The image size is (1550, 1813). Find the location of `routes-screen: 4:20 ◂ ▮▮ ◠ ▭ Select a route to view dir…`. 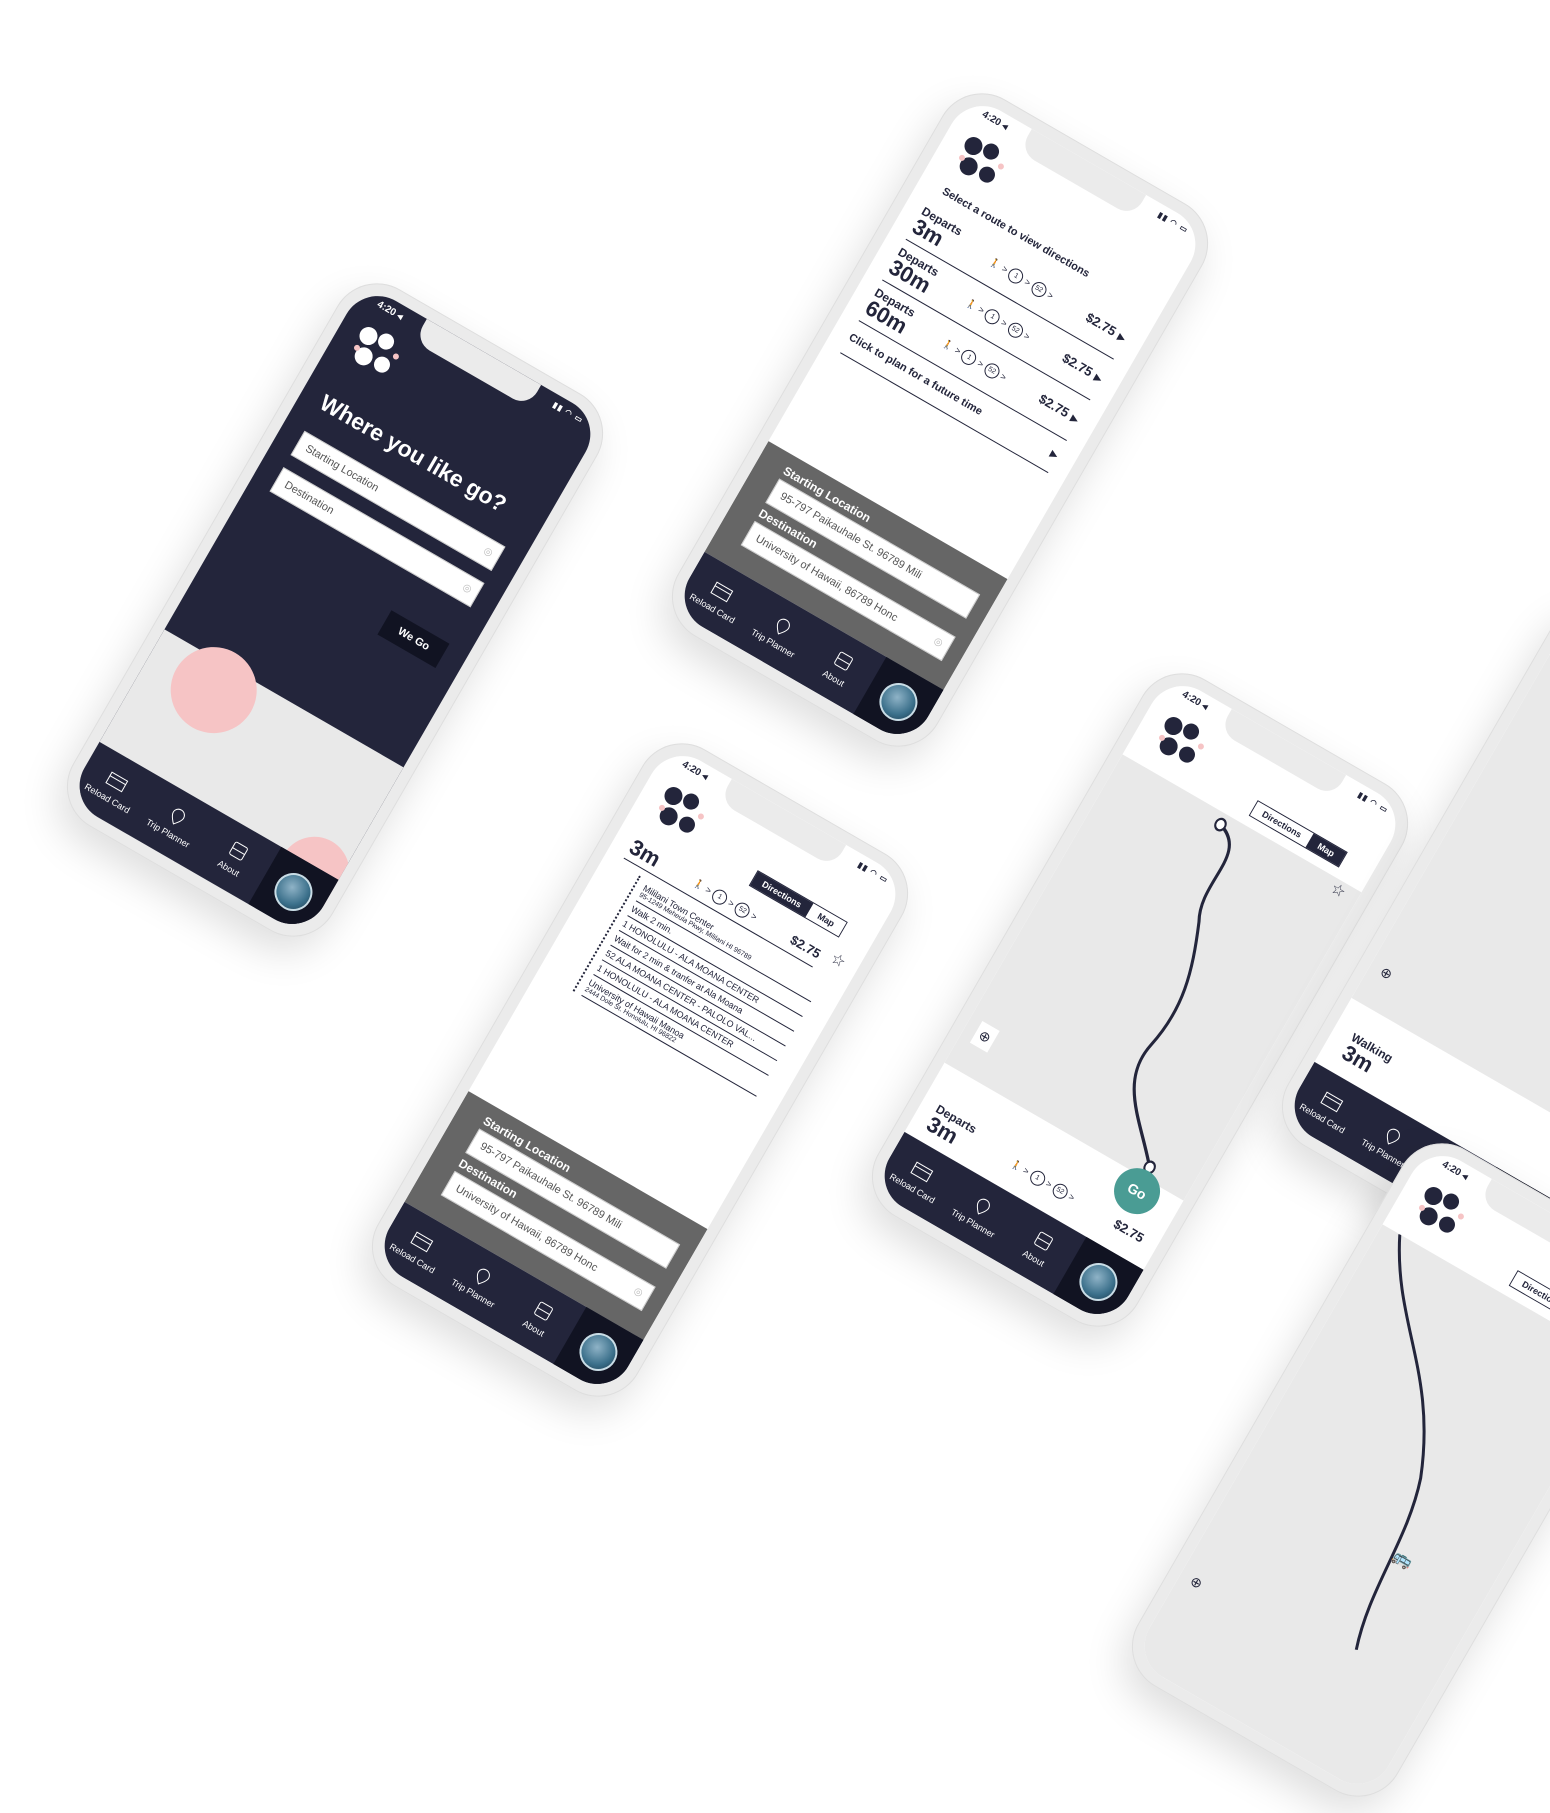

routes-screen: 4:20 ◂ ▮▮ ◠ ▭ Select a route to view dir… is located at coordinates (940, 420).